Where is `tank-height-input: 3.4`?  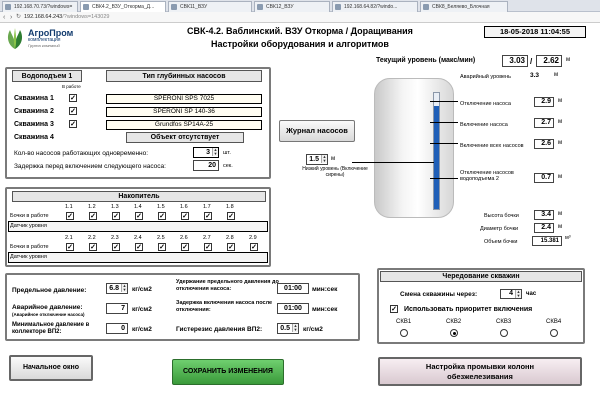
tank-height-input: 3.4 is located at coordinates (544, 215).